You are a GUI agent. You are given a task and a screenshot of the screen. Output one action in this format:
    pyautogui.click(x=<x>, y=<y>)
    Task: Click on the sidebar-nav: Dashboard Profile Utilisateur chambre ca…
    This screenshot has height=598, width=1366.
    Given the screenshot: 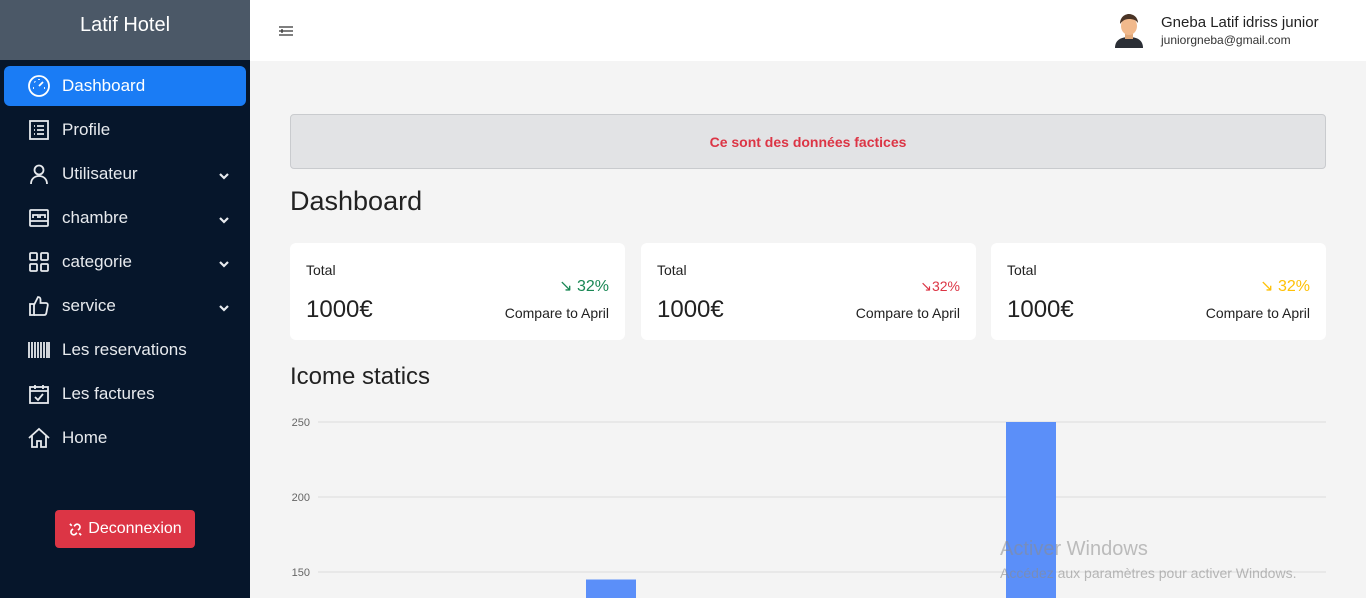 What is the action you would take?
    pyautogui.click(x=125, y=259)
    